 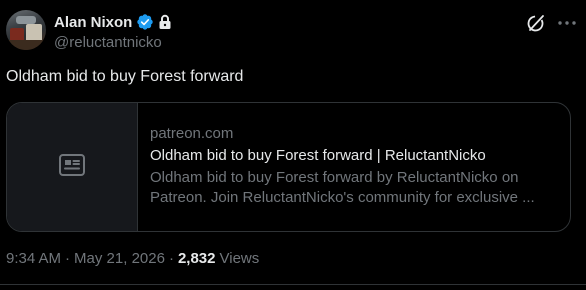 I want to click on card-thumbnail, so click(x=72, y=167).